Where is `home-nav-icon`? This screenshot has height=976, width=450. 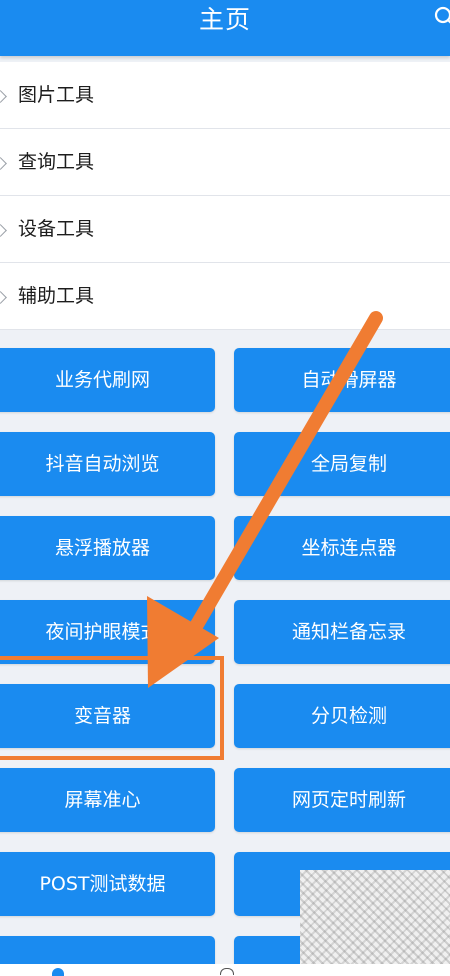 home-nav-icon is located at coordinates (58, 972).